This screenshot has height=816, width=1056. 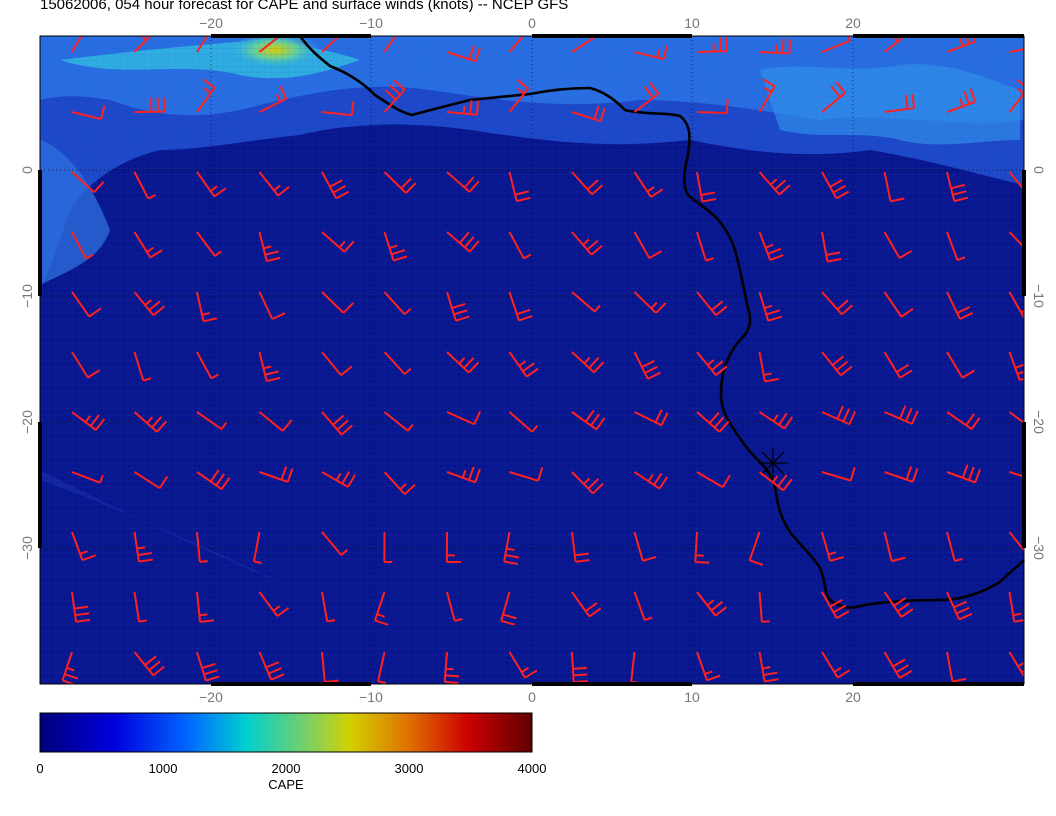 What do you see at coordinates (692, 697) in the screenshot?
I see `lon-label-bottom: 10` at bounding box center [692, 697].